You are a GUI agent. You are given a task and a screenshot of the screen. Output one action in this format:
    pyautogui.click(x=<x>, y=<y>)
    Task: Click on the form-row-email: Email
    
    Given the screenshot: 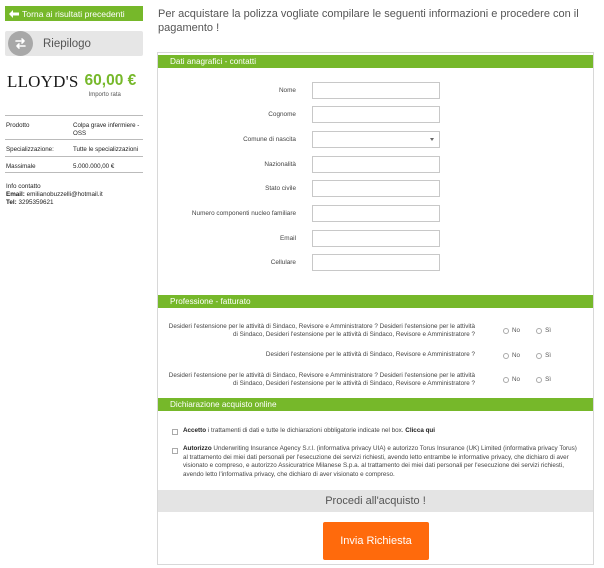 What is the action you would take?
    pyautogui.click(x=375, y=238)
    